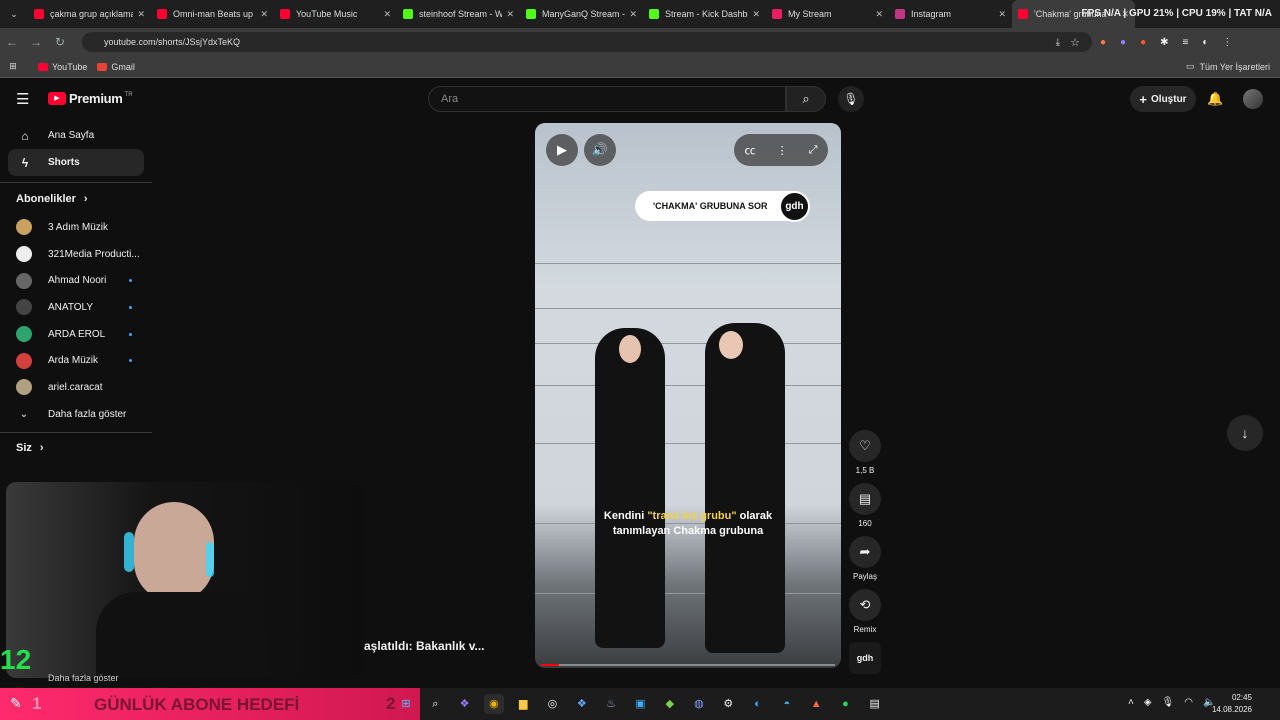 This screenshot has height=720, width=1280. I want to click on browser-tab: Omni-man Beats up ✕, so click(212, 14).